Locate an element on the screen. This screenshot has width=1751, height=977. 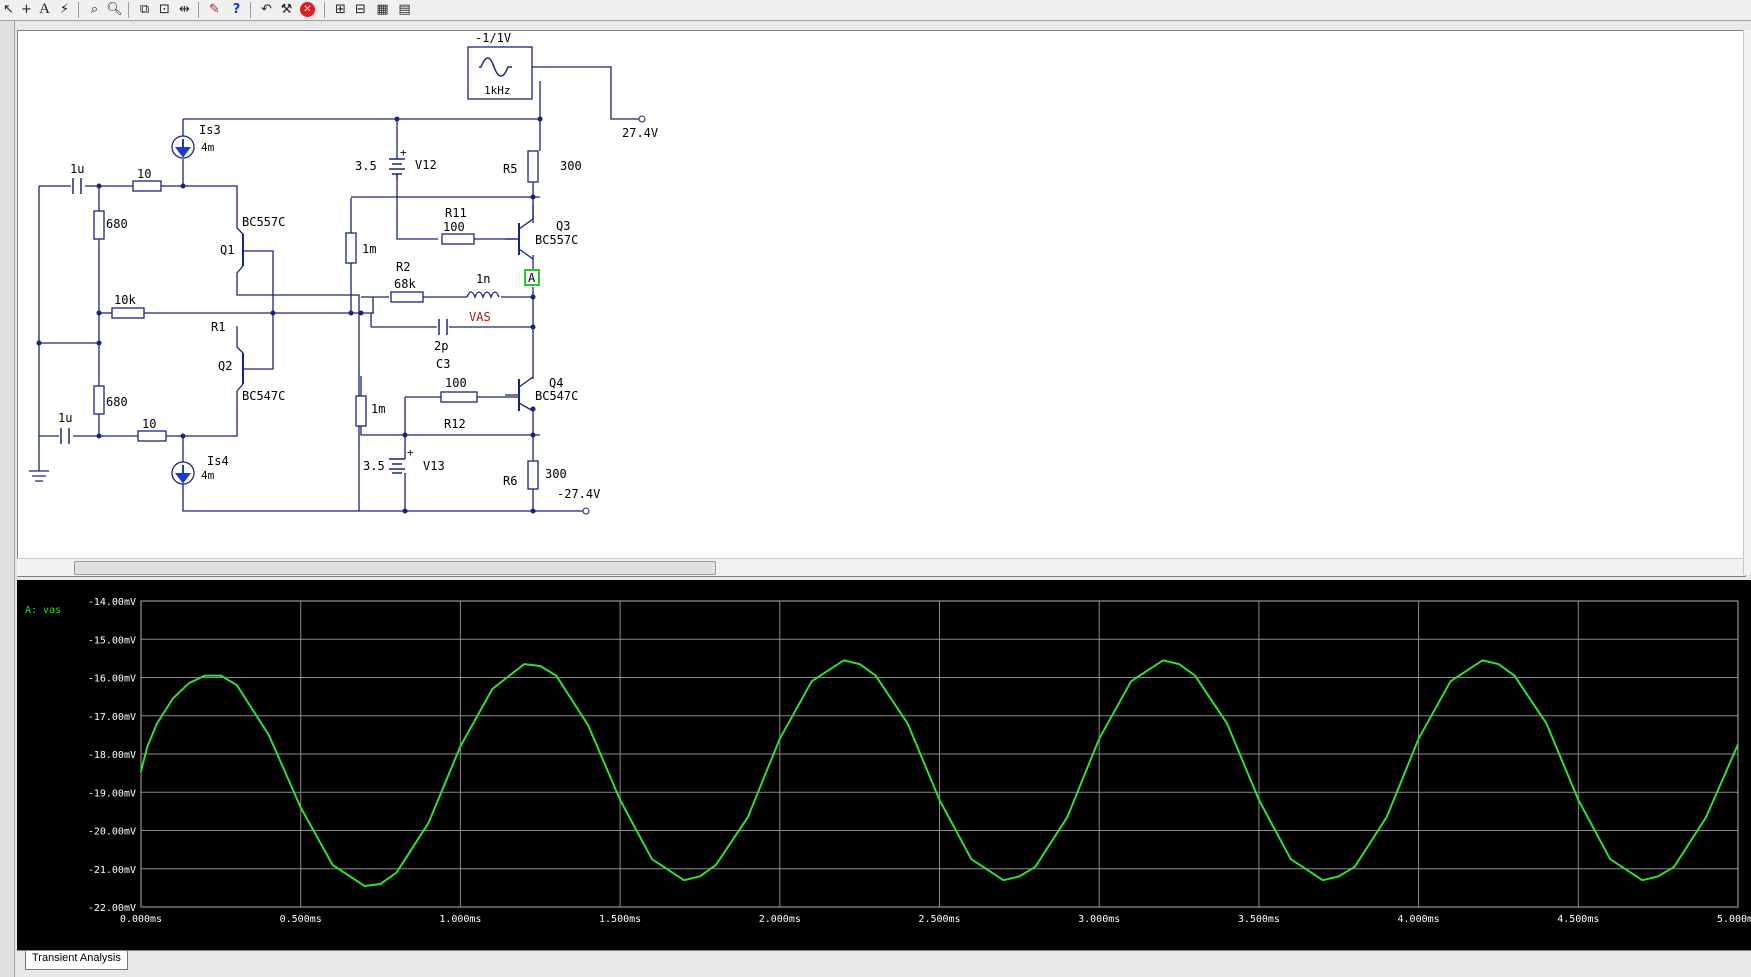
ground-icon is located at coordinates (39, 461).